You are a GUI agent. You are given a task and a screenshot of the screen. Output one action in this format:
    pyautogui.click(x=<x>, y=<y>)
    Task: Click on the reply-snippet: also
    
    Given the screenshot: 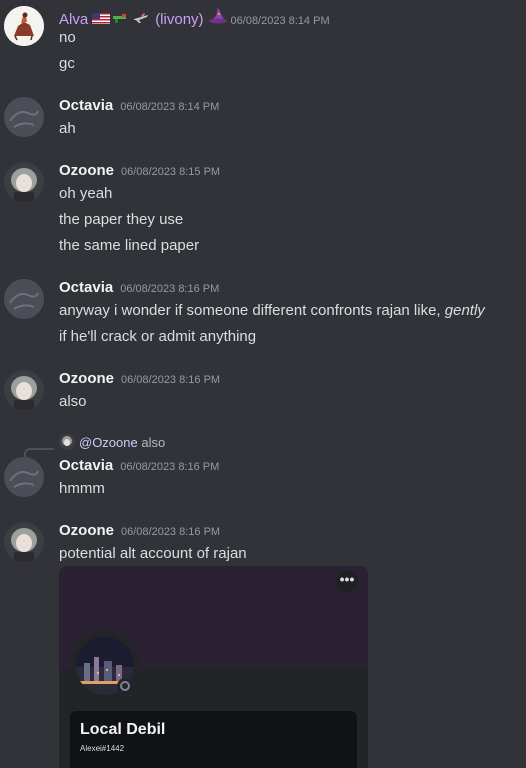 What is the action you would take?
    pyautogui.click(x=153, y=442)
    